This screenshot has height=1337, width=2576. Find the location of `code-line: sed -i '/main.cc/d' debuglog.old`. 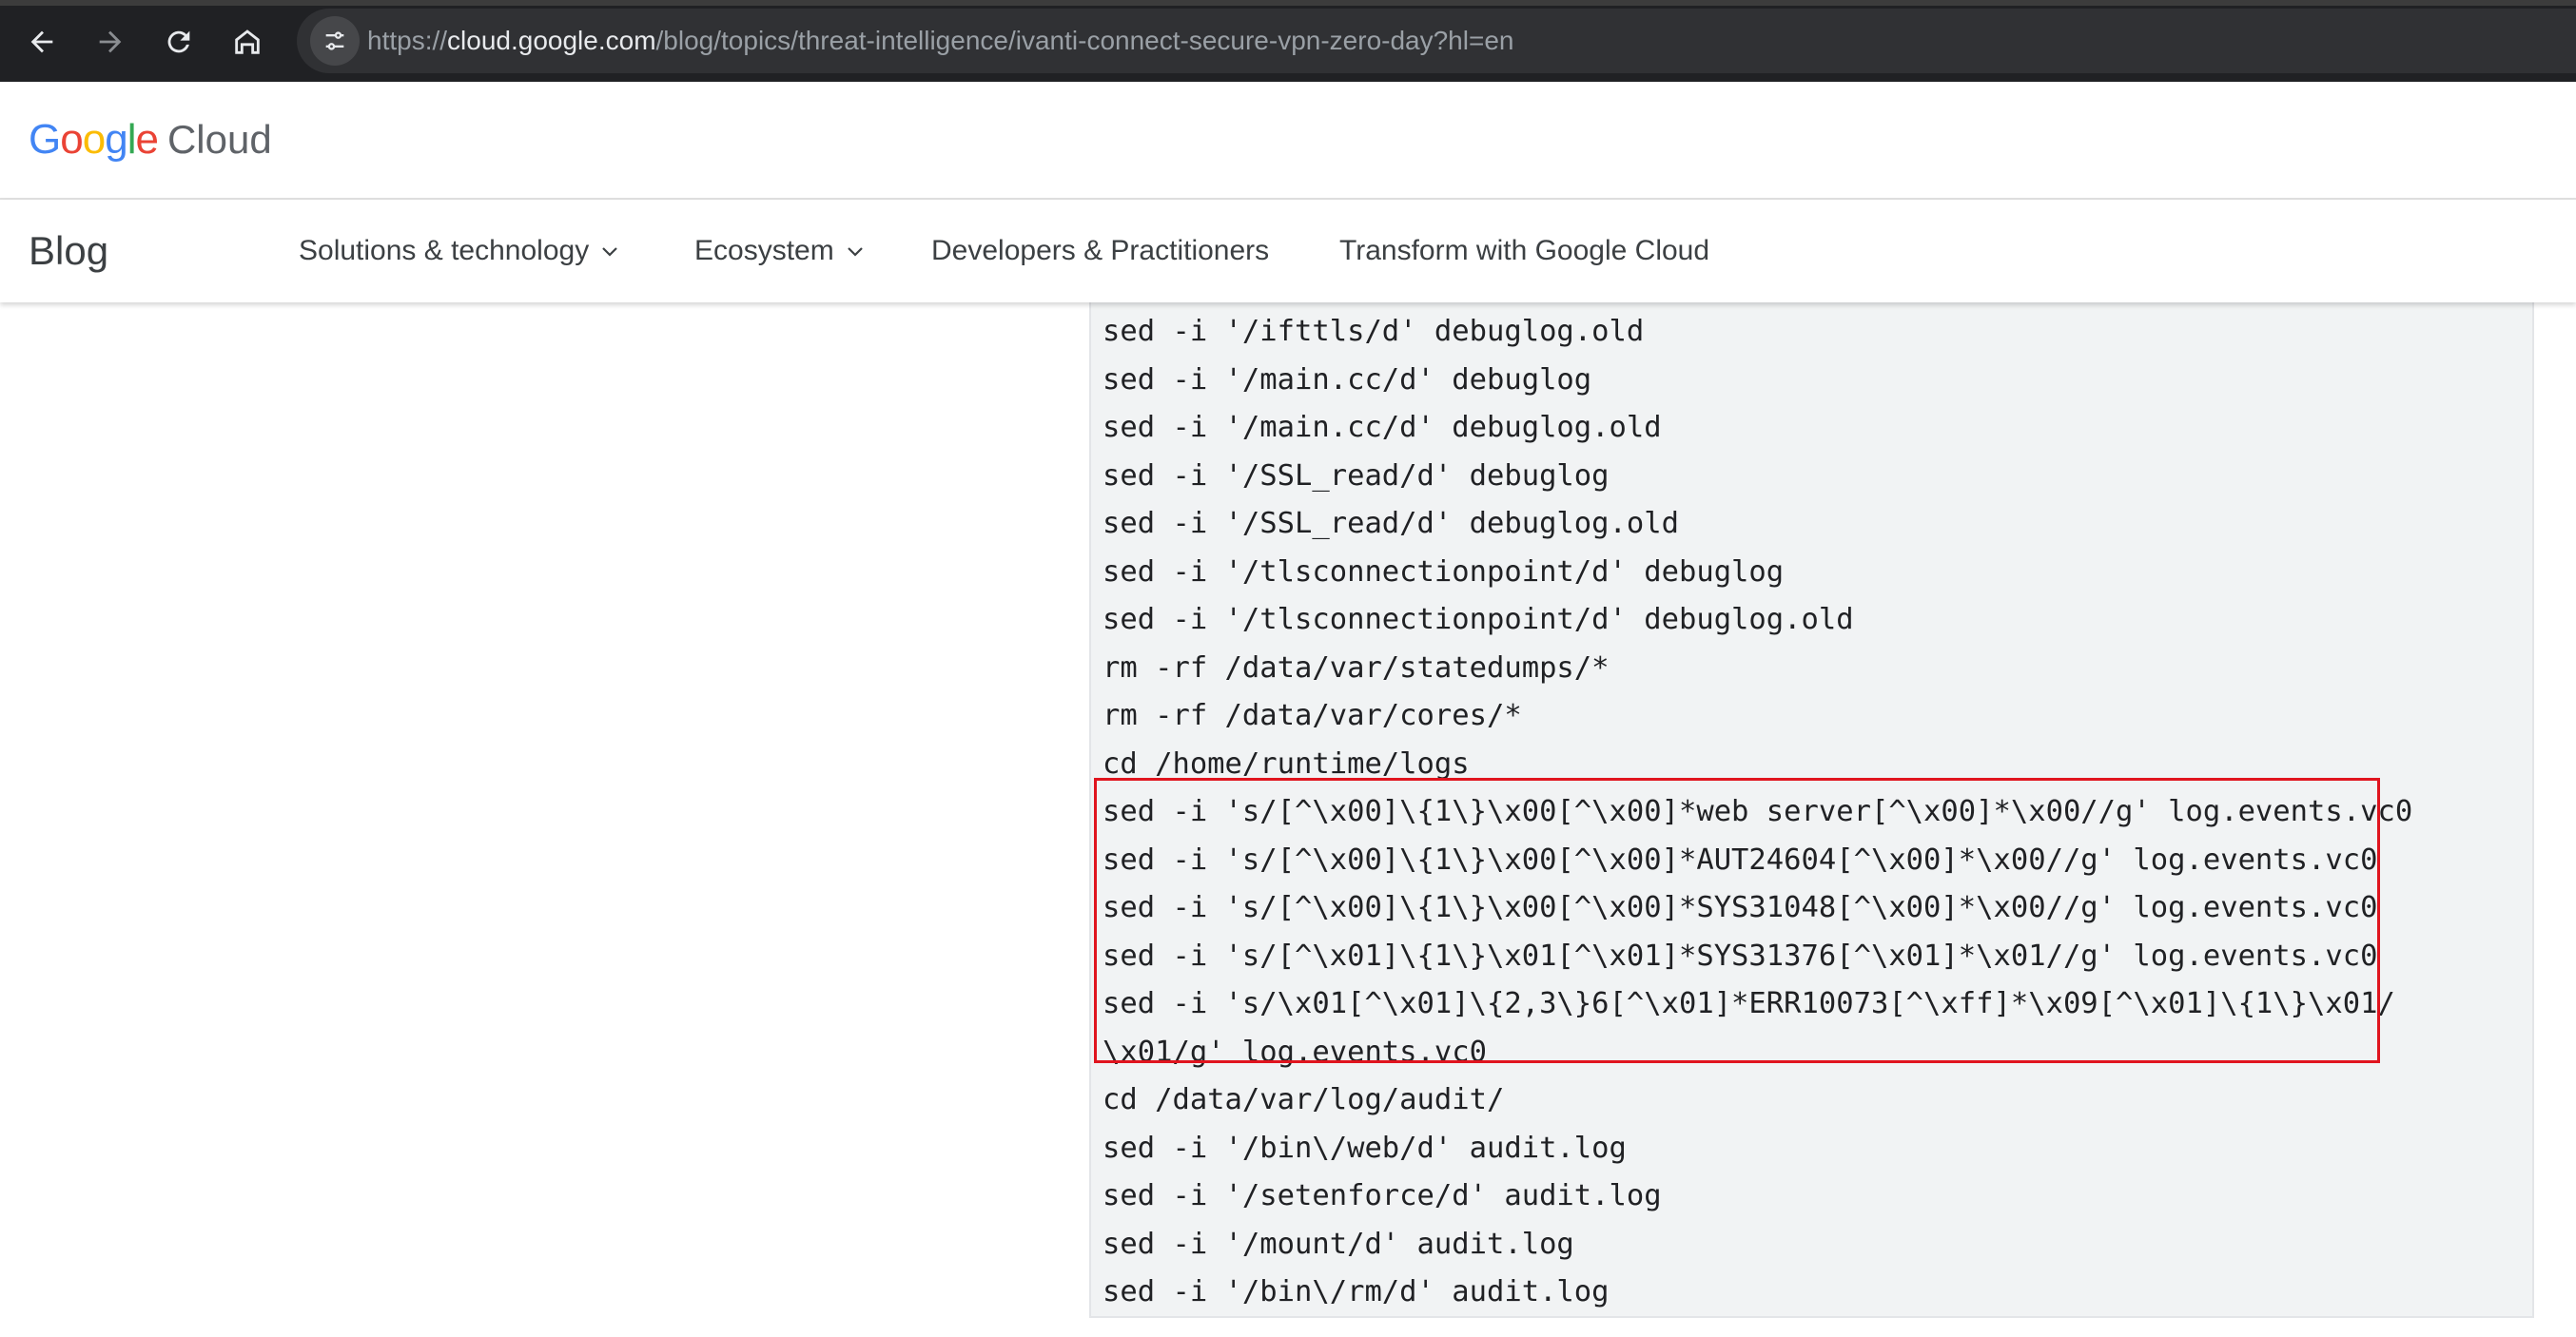

code-line: sed -i '/main.cc/d' debuglog.old is located at coordinates (1383, 428).